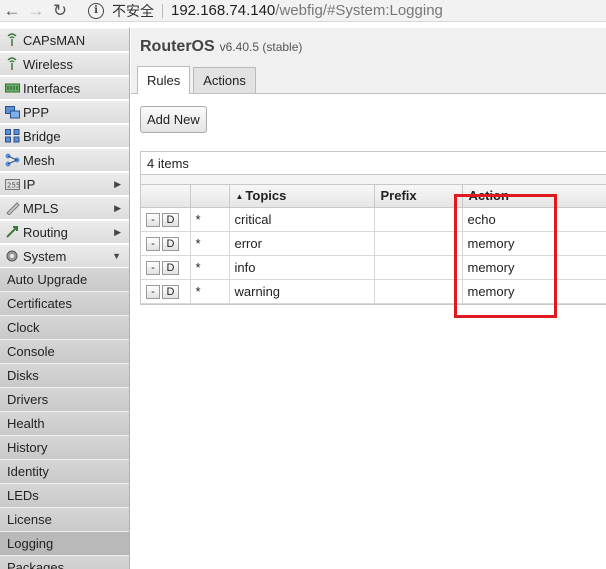 Image resolution: width=606 pixels, height=569 pixels. Describe the element at coordinates (64, 136) in the screenshot. I see `sidebar-item-bridge: Bridge` at that location.